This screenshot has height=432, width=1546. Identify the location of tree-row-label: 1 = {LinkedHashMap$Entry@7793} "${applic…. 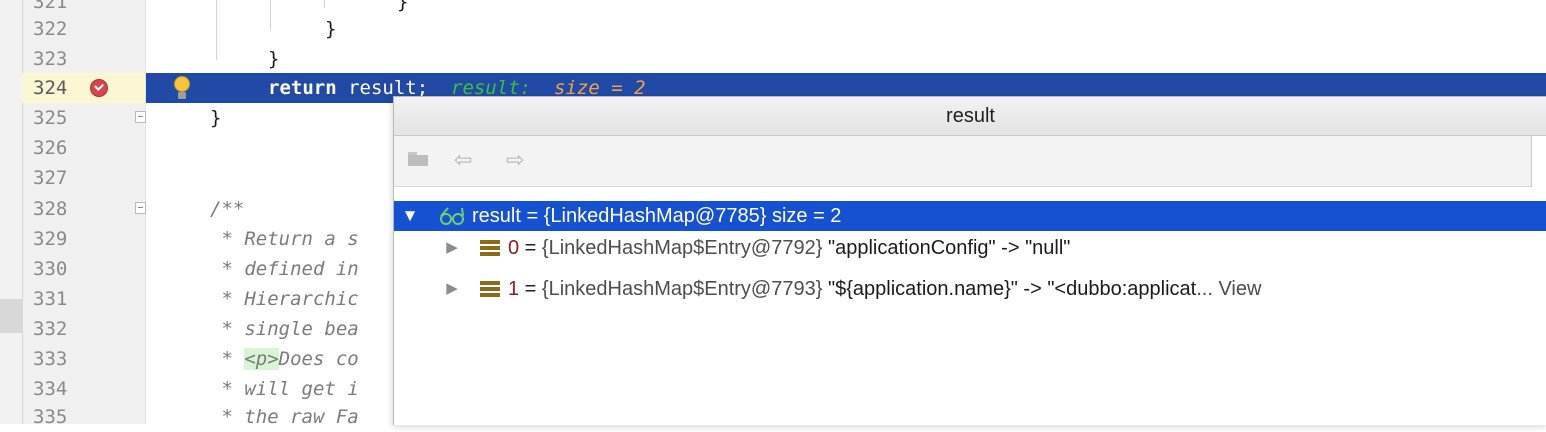
(884, 289).